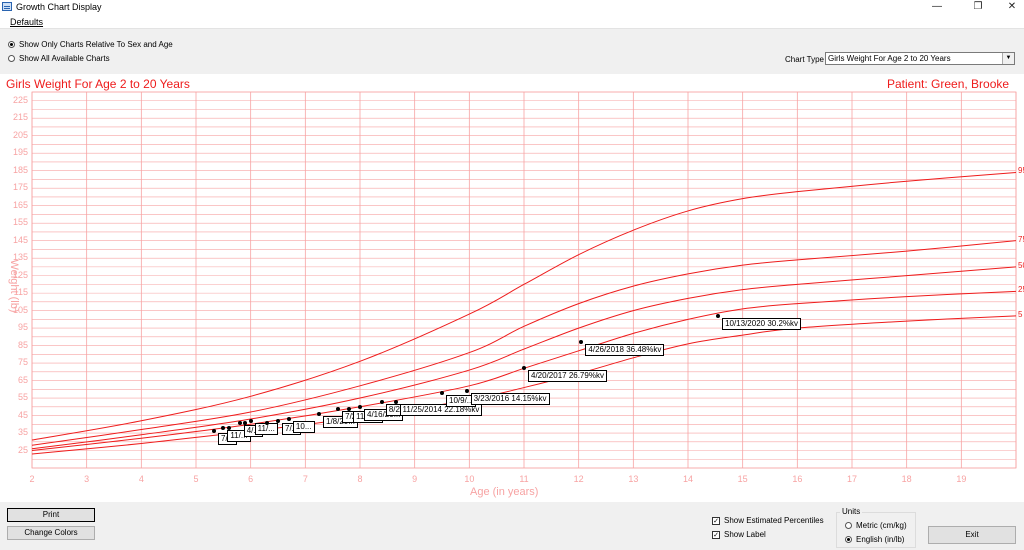  I want to click on show-label-label: Show Label, so click(745, 534).